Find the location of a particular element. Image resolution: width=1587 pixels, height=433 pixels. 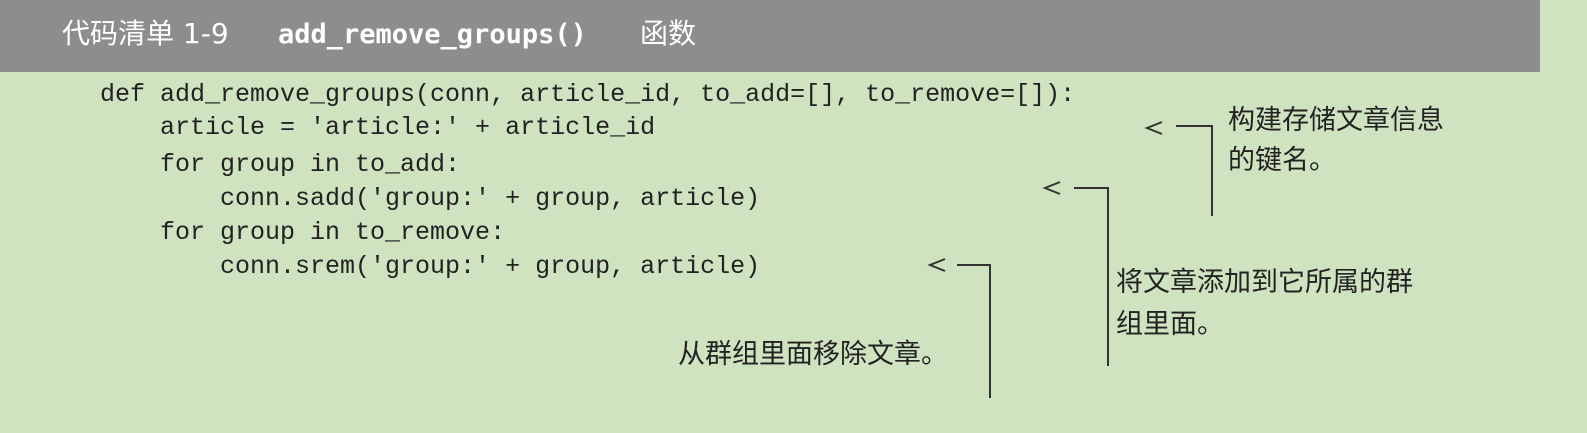

callout-key-name-arrow is located at coordinates (1178, 168).